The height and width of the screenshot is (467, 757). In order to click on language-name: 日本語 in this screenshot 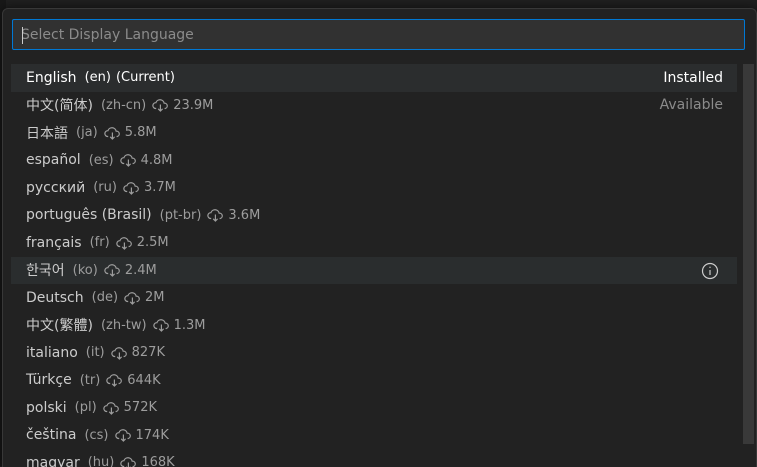, I will do `click(47, 133)`.